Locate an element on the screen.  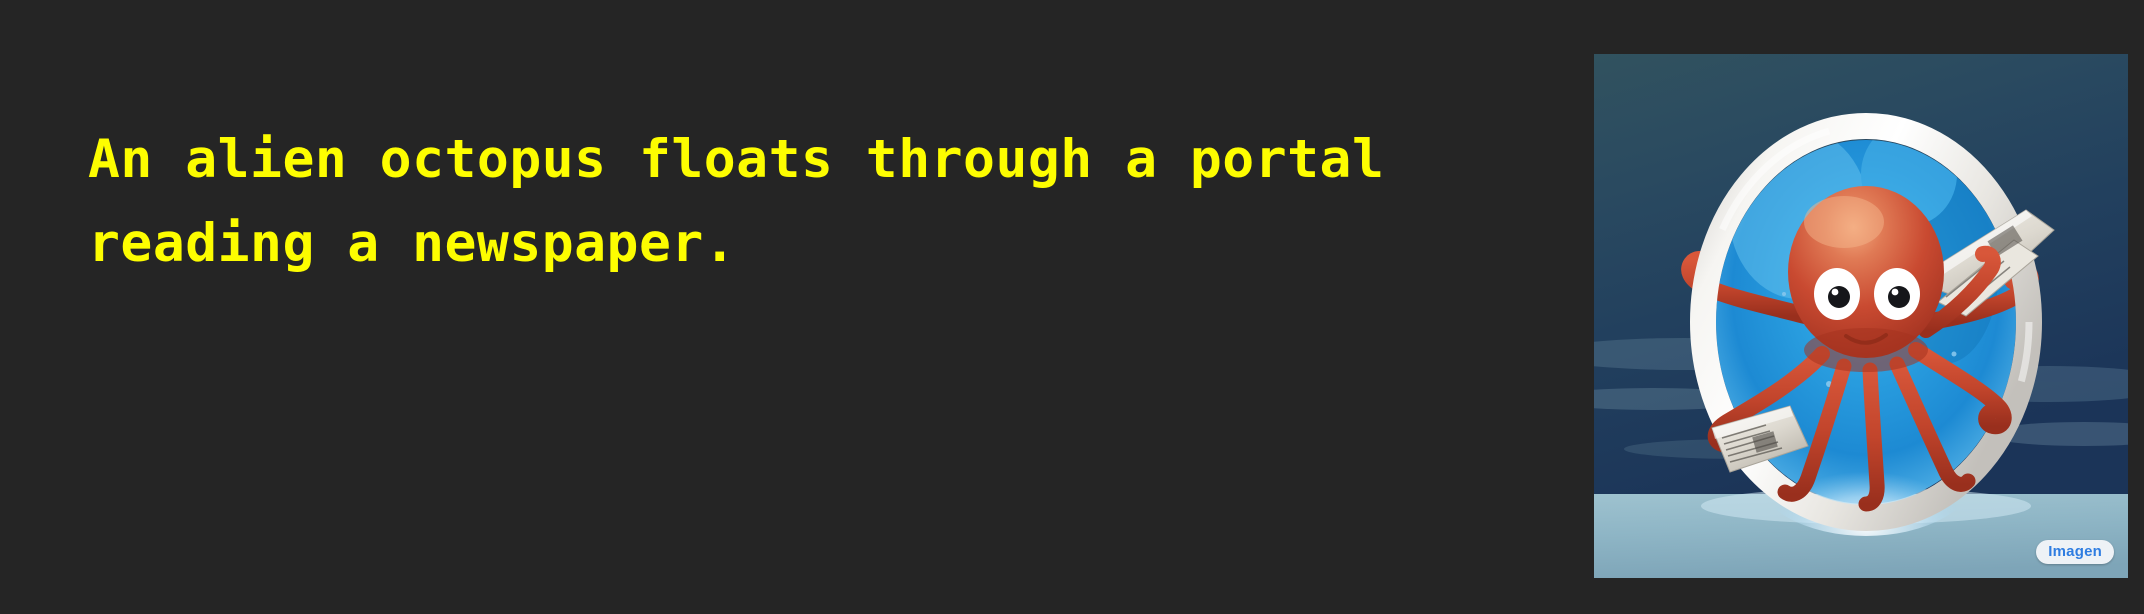
caption-line-1: An alien octopus floats through a portal is located at coordinates (736, 159).